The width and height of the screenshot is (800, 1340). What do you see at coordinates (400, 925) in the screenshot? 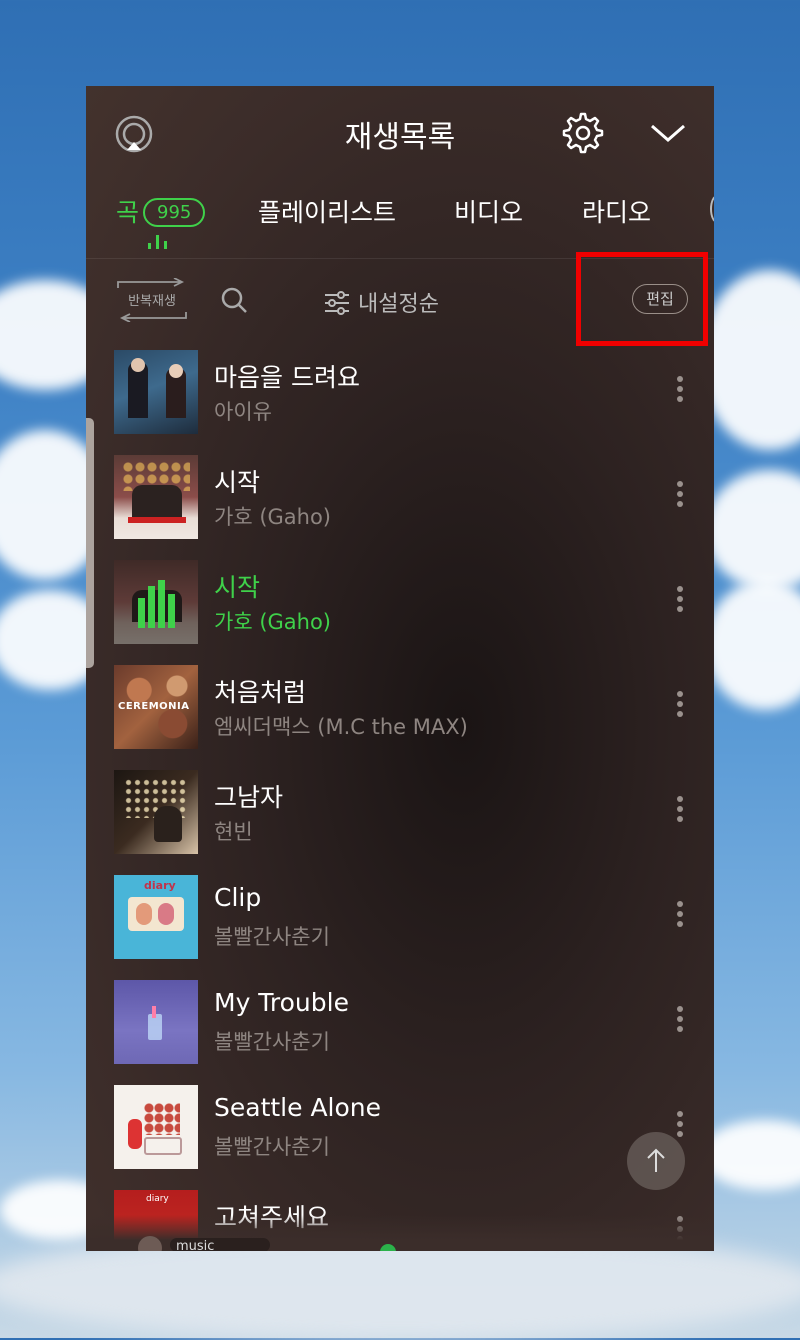
I see `list-item: diary Clip 볼빨간사춘기` at bounding box center [400, 925].